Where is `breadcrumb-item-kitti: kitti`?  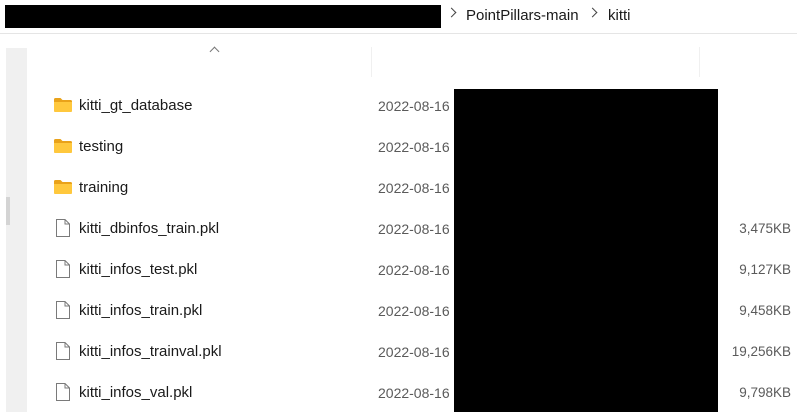 breadcrumb-item-kitti: kitti is located at coordinates (619, 16).